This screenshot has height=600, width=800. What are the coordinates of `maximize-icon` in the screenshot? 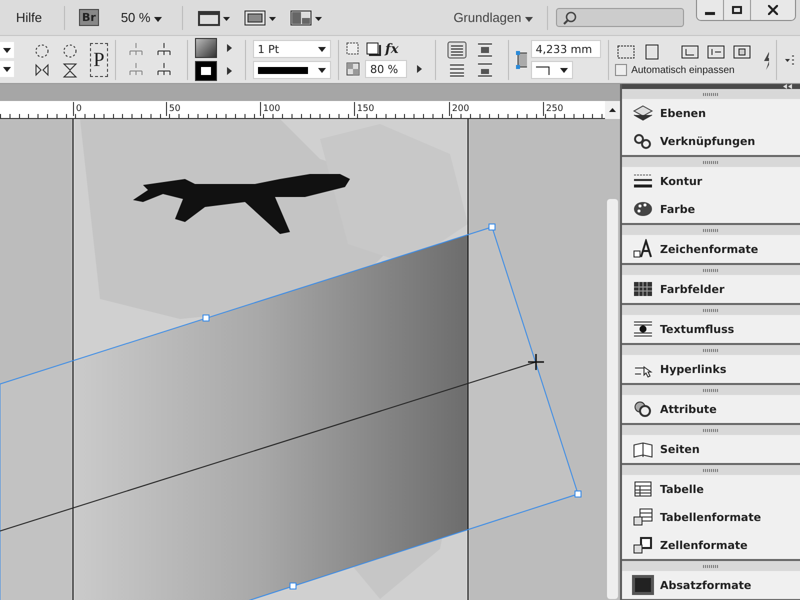 It's located at (737, 10).